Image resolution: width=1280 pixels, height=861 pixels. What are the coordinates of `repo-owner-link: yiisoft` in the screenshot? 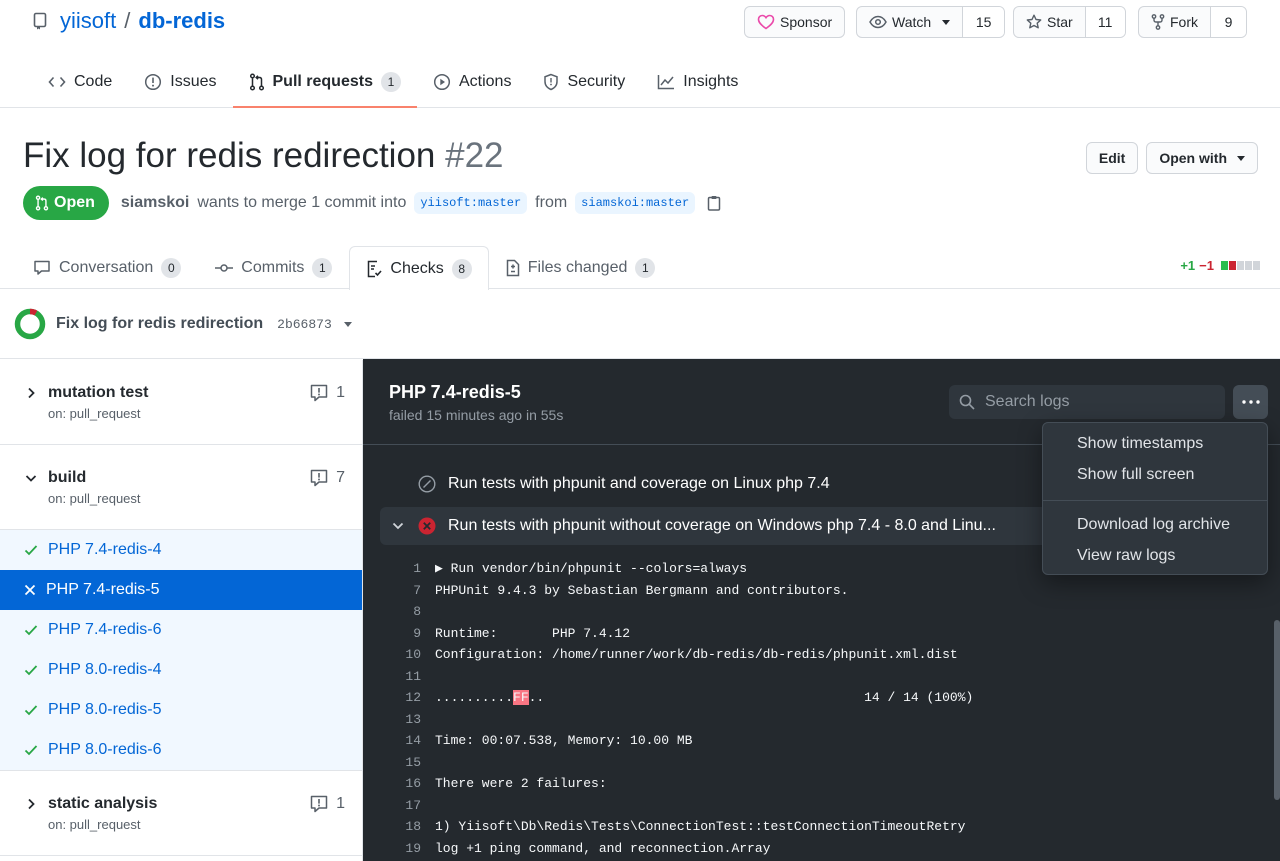 It's located at (88, 21).